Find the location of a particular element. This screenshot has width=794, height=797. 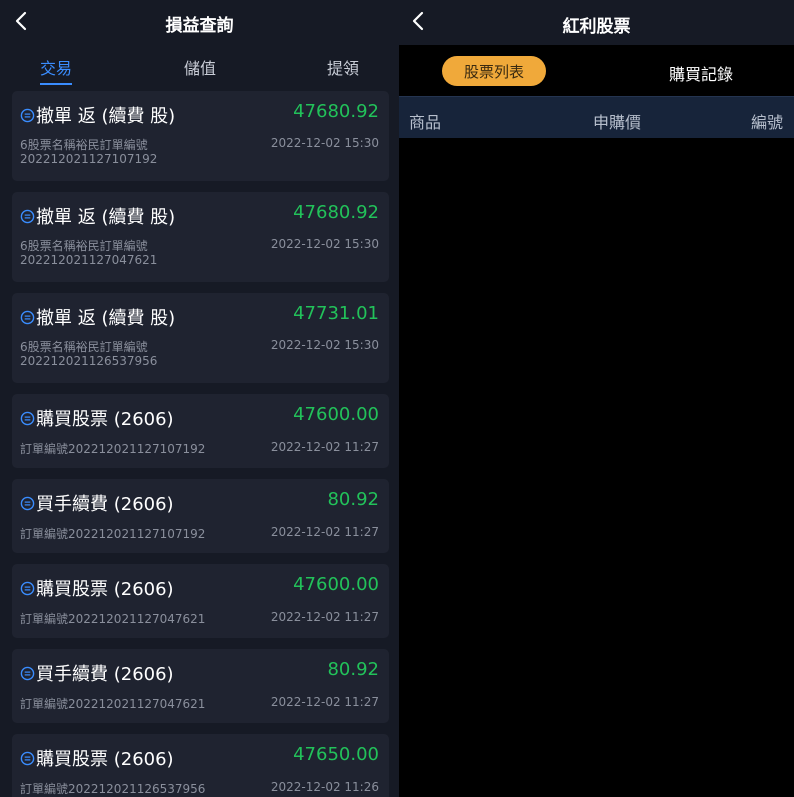

tab-label: 股票列表 is located at coordinates (493, 71).